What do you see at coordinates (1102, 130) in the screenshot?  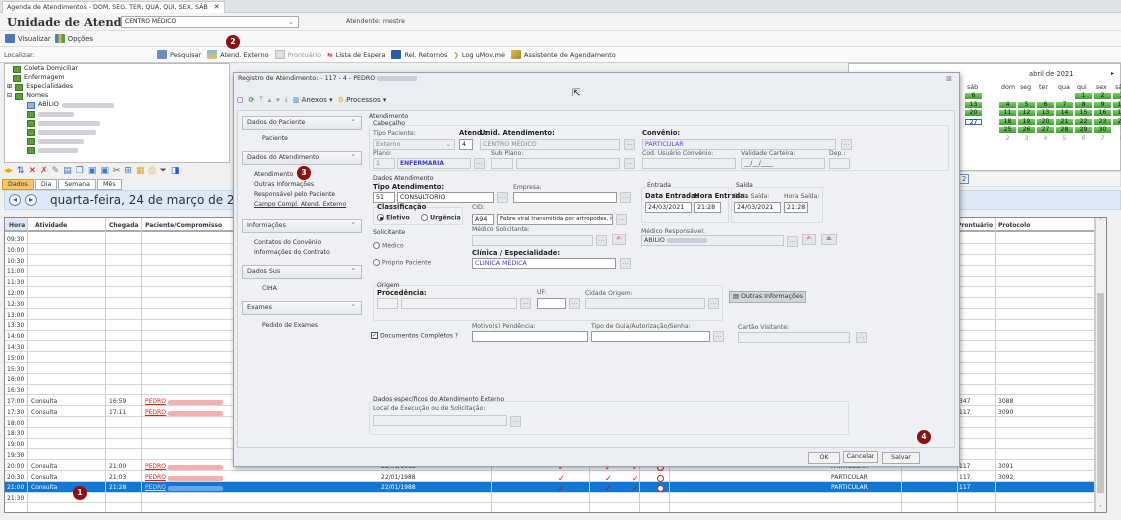 I see `calendar-day: 30` at bounding box center [1102, 130].